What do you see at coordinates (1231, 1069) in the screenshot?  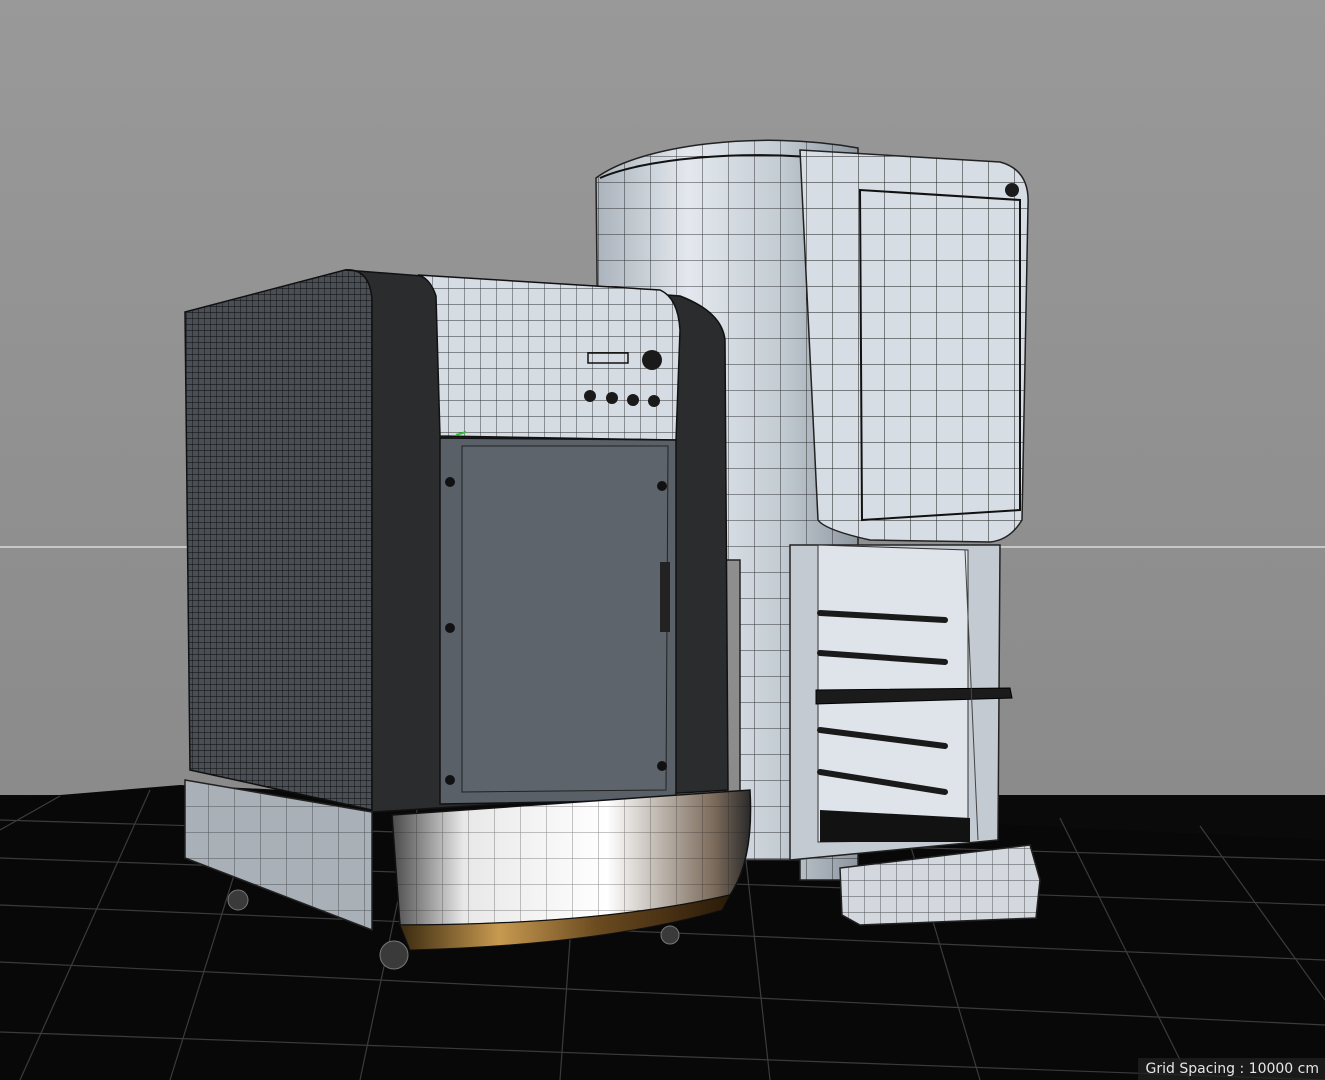 I see `grid-spacing-readout: Grid Spacing : 10000 cm` at bounding box center [1231, 1069].